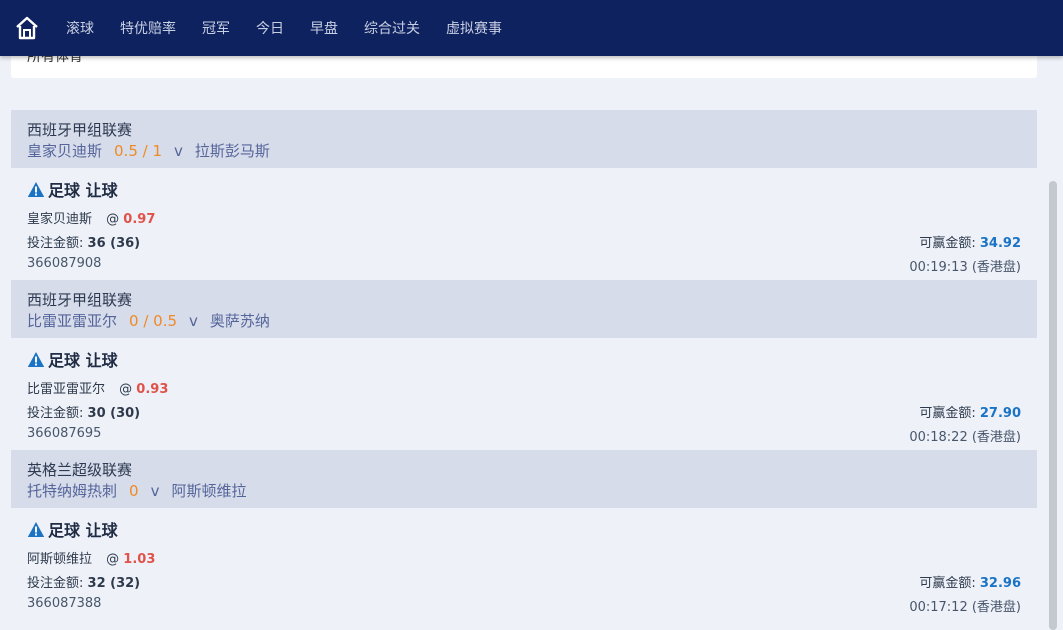 This screenshot has height=630, width=1063. I want to click on stake-line: 投注金额: 32 (32), so click(83, 581).